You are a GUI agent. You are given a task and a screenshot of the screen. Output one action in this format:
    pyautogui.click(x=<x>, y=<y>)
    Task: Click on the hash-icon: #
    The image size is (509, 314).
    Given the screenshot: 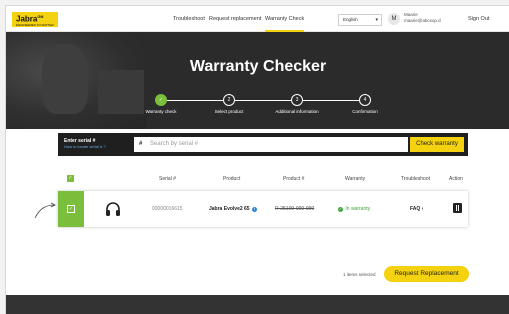 What is the action you would take?
    pyautogui.click(x=141, y=144)
    